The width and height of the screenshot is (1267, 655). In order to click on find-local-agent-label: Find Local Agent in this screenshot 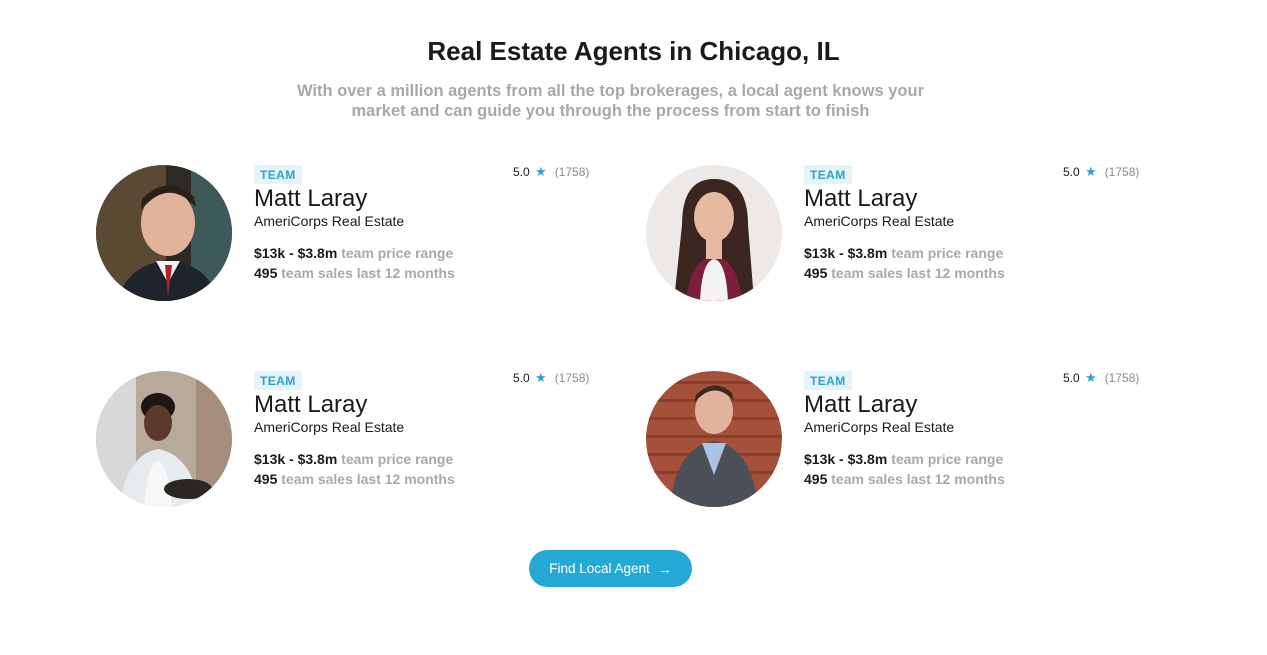, I will do `click(599, 568)`.